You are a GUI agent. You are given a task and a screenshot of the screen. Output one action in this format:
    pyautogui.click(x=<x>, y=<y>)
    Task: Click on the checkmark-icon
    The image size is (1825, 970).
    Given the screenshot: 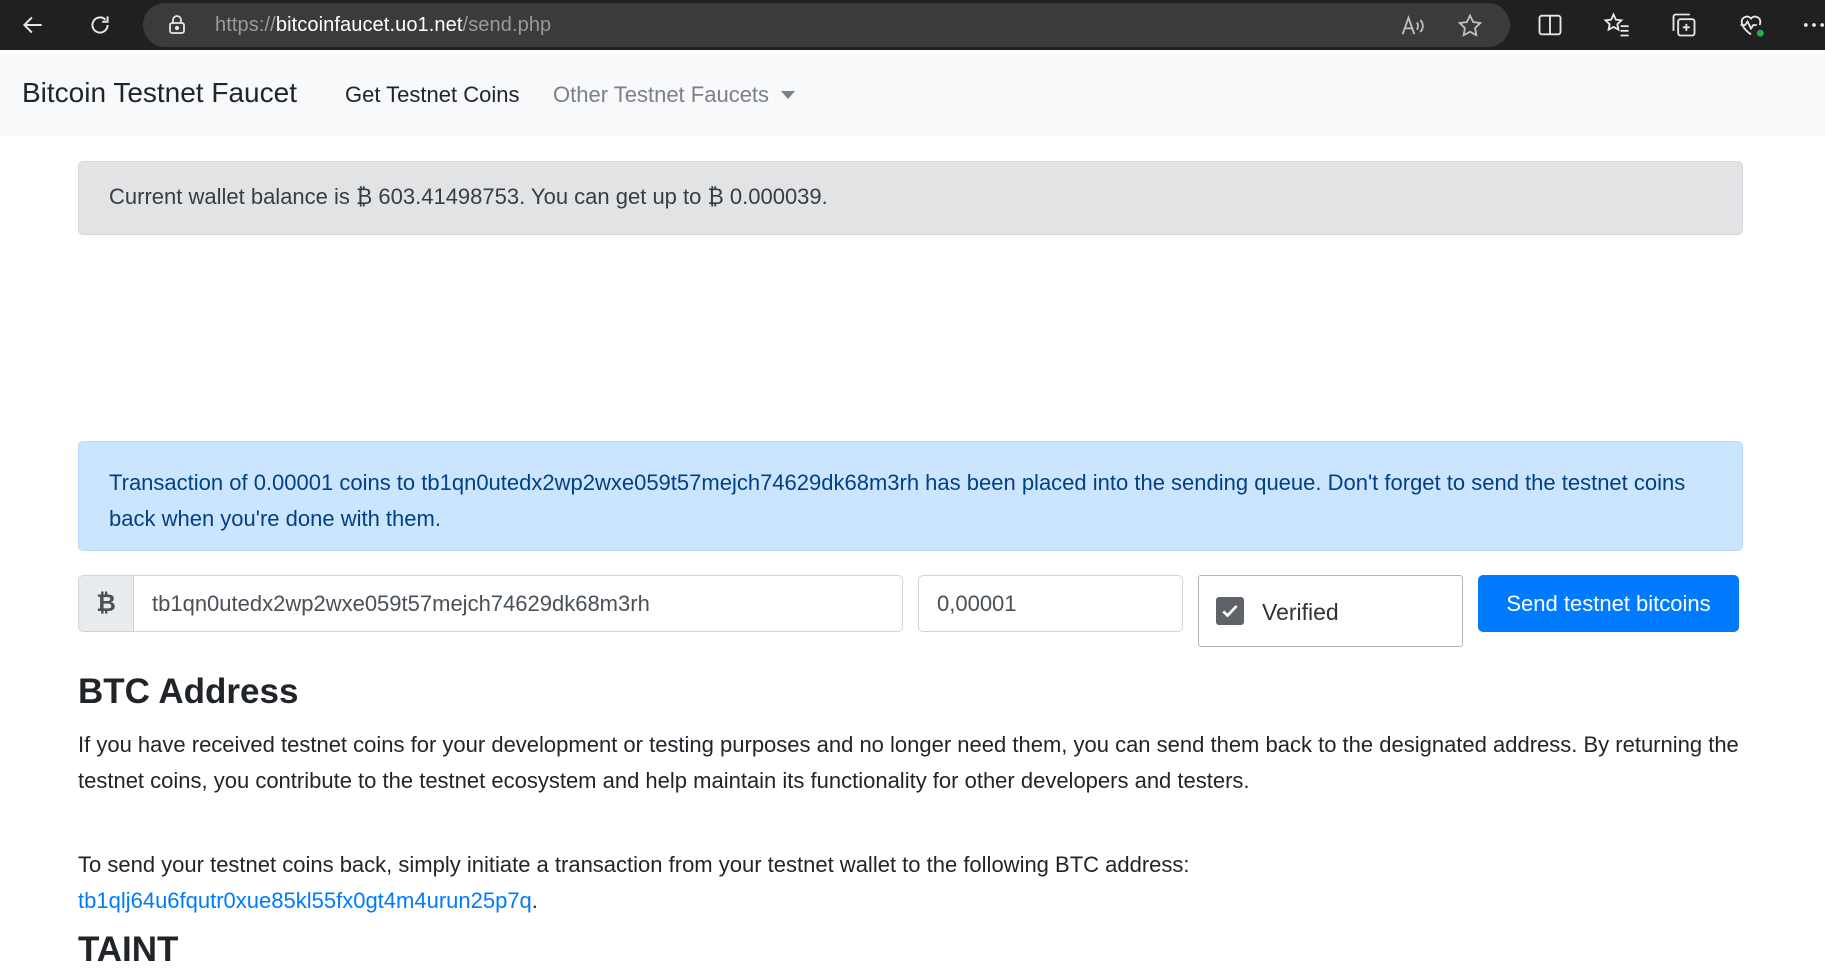 What is the action you would take?
    pyautogui.click(x=1230, y=611)
    